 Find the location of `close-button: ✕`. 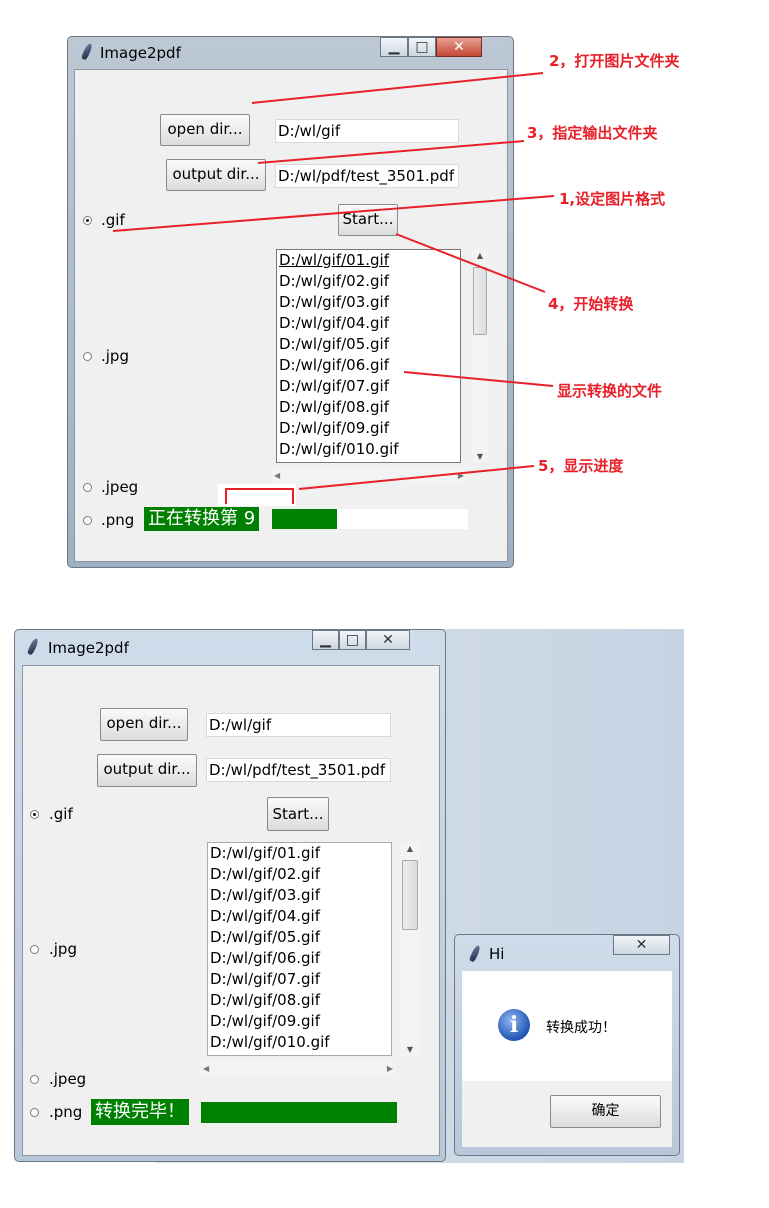

close-button: ✕ is located at coordinates (388, 640).